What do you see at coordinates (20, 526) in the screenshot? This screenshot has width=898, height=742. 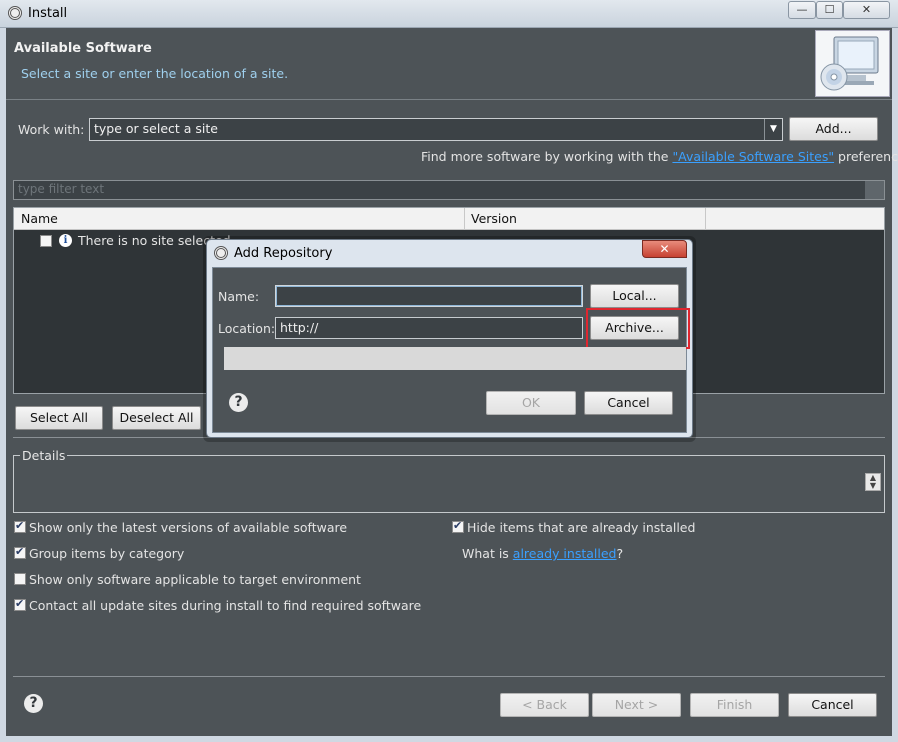 I see `latest-versions-checkbox` at bounding box center [20, 526].